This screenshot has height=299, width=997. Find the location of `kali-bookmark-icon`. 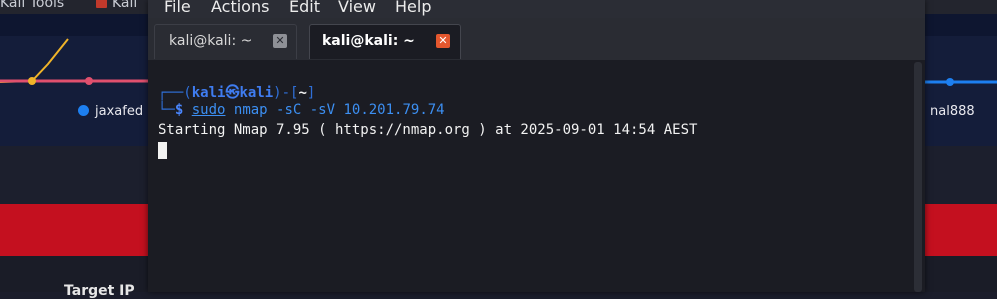

kali-bookmark-icon is located at coordinates (101, 4).